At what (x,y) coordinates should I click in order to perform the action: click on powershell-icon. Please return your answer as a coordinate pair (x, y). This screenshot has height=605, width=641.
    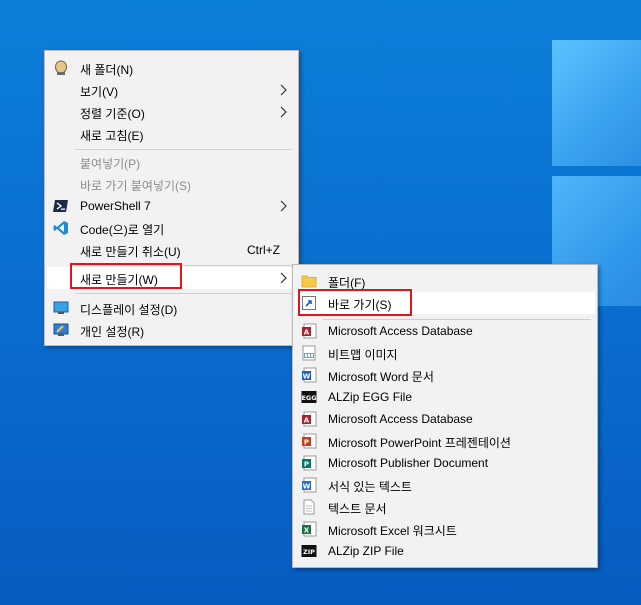
    Looking at the image, I should click on (61, 206).